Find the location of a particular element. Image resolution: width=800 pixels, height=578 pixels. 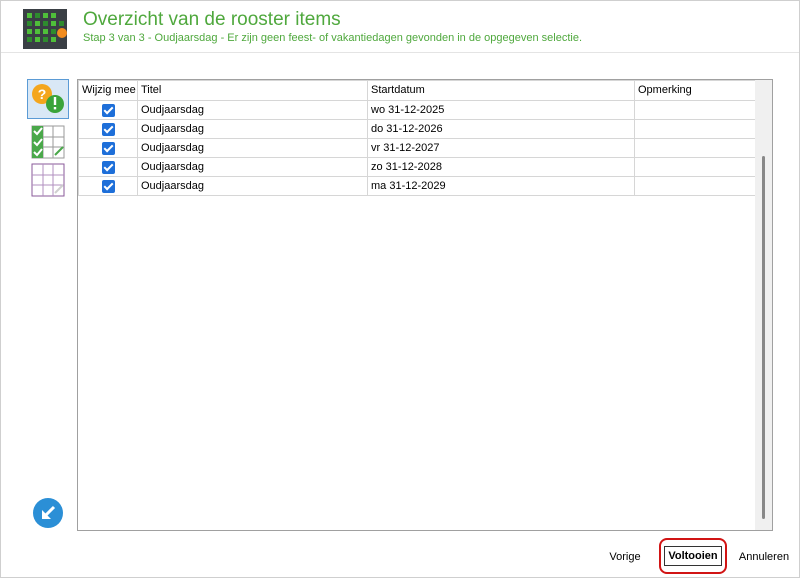

table-row: Oudjaarsdag do 31-12-2026 is located at coordinates (417, 129).